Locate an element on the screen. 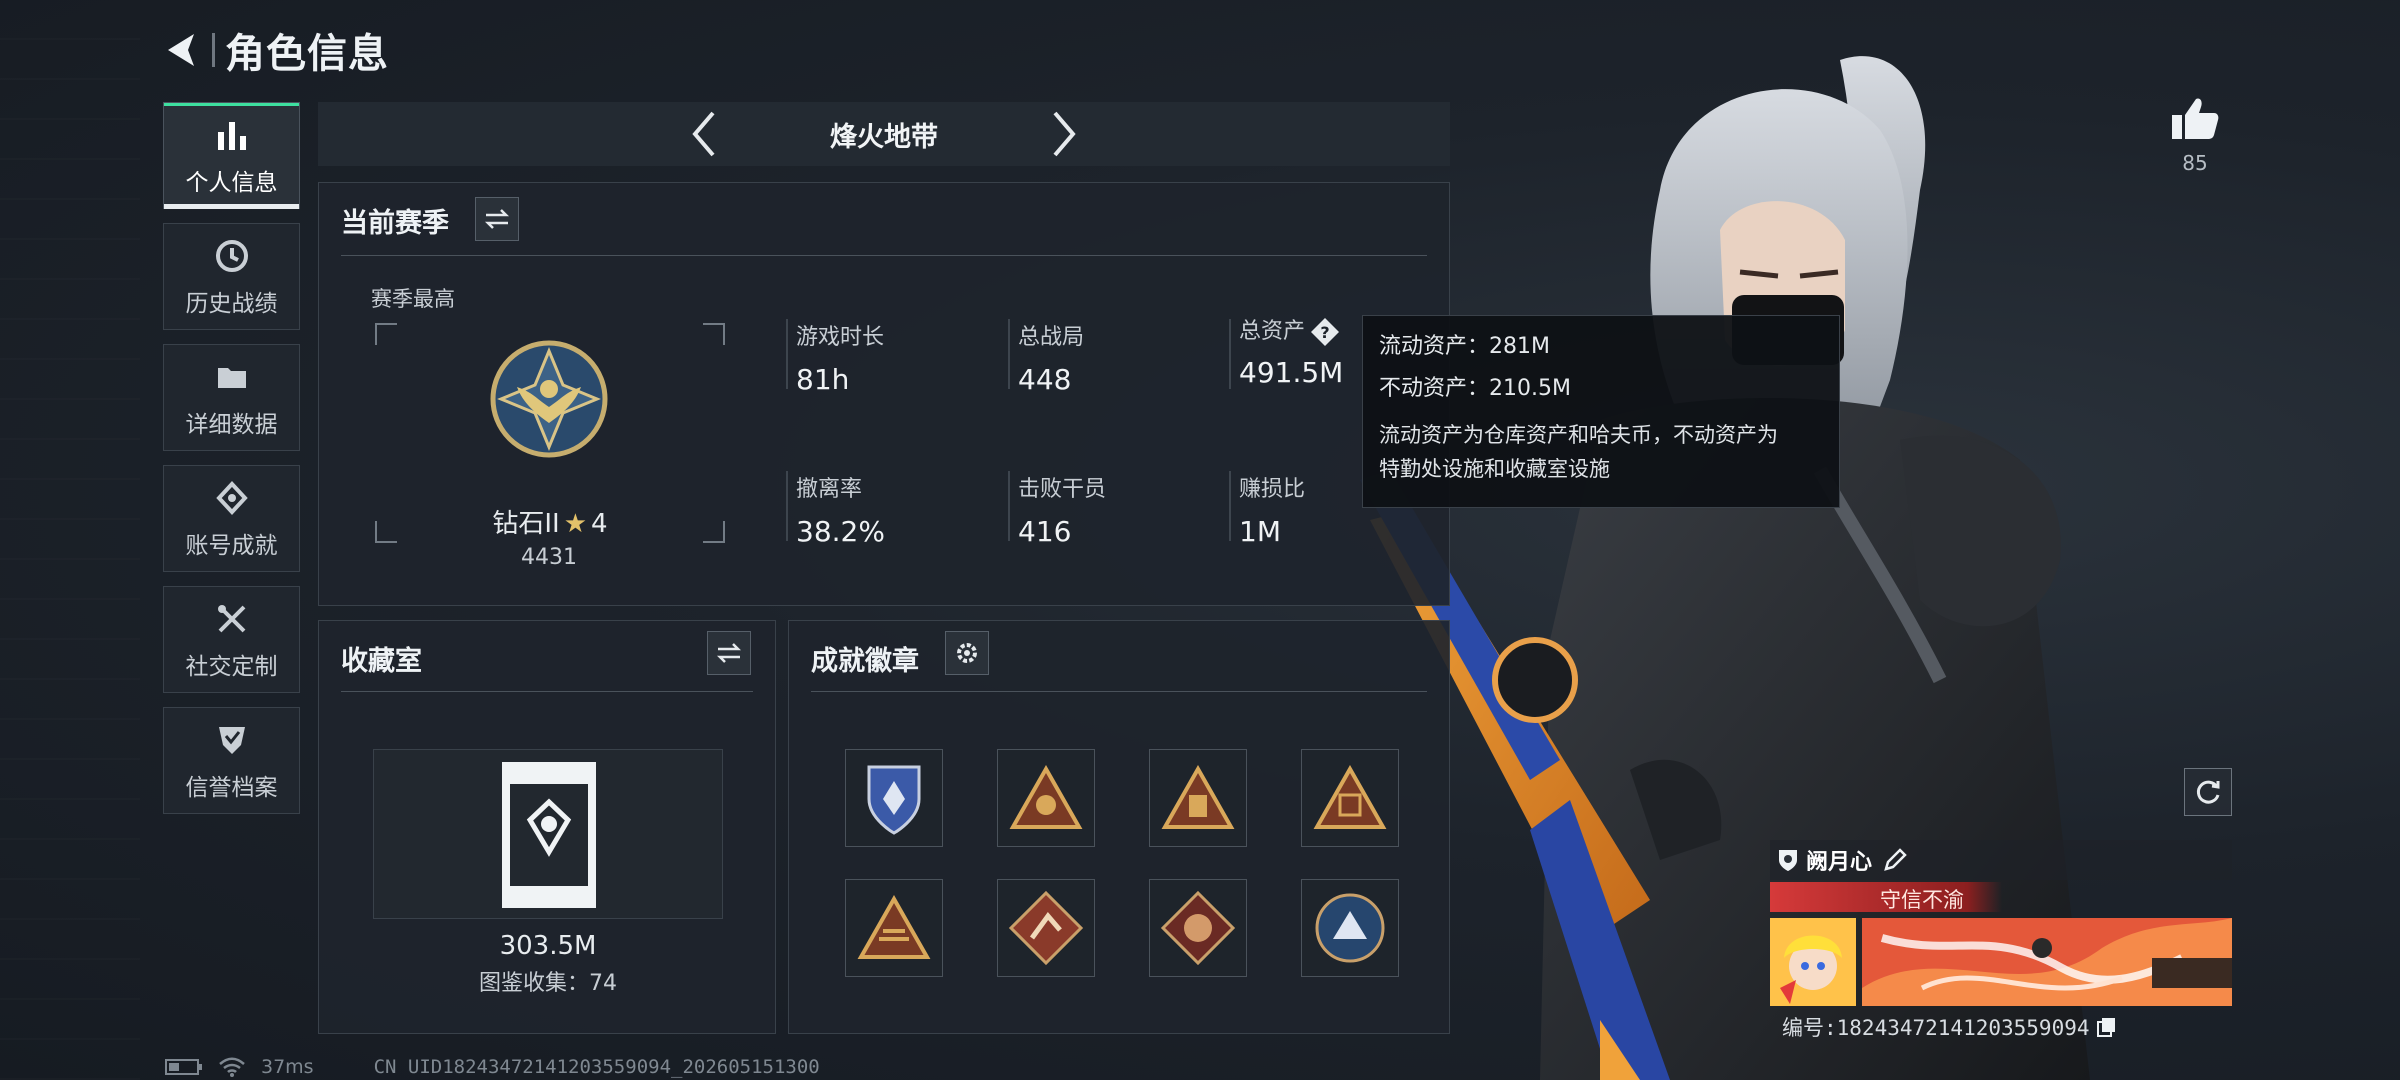  sidebar: 个人信息 历史战绩 详细数据 账号成就 社交定制 信誉档案 is located at coordinates (231, 465).